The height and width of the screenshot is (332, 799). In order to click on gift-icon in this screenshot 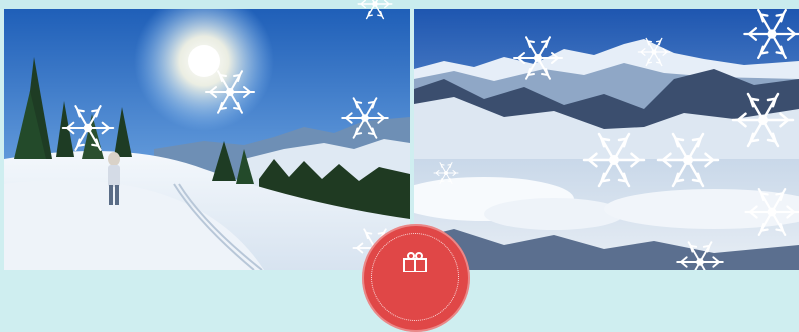, I will do `click(415, 262)`.